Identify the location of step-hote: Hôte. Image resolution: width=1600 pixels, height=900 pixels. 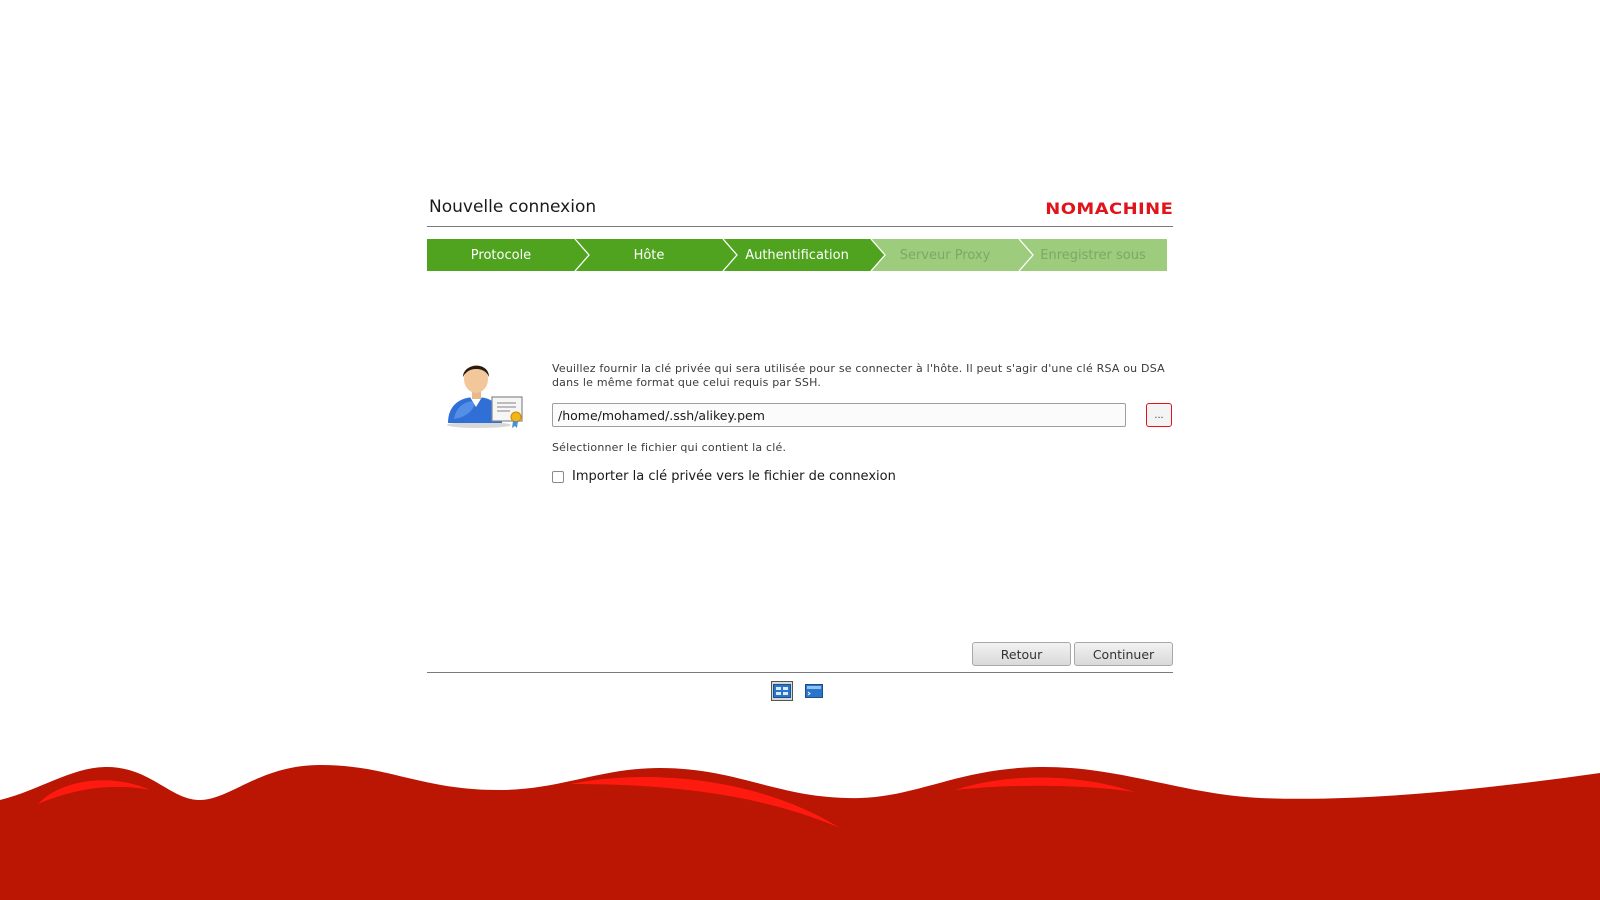
(656, 255).